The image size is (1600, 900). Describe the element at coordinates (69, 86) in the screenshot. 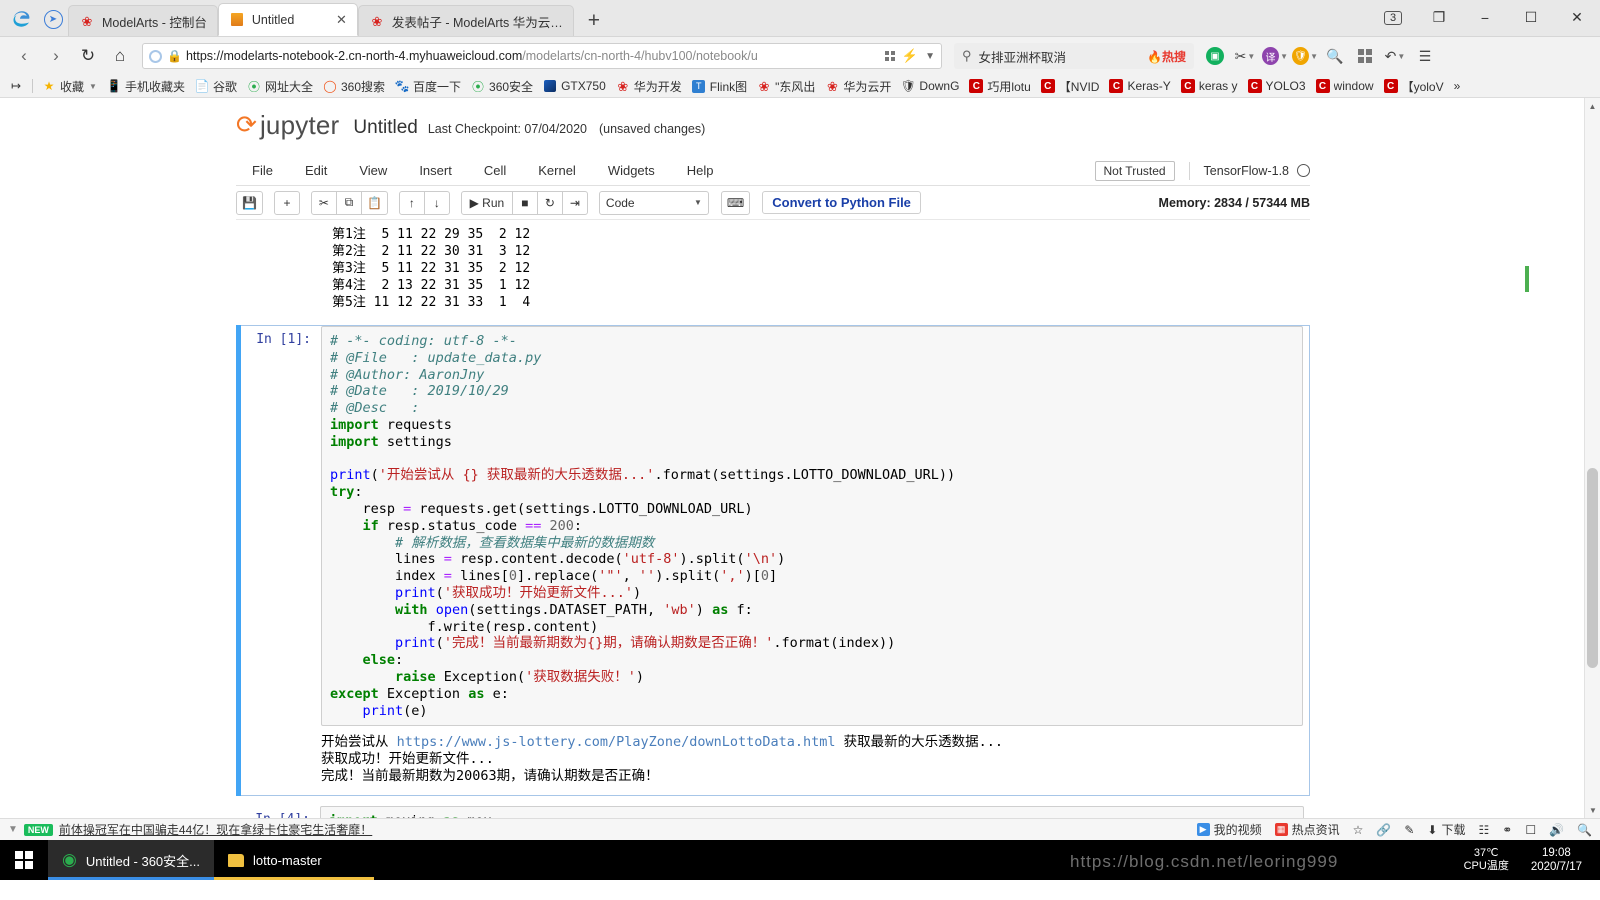

I see `bookmark-item-0: ★ 收藏 ▼` at that location.